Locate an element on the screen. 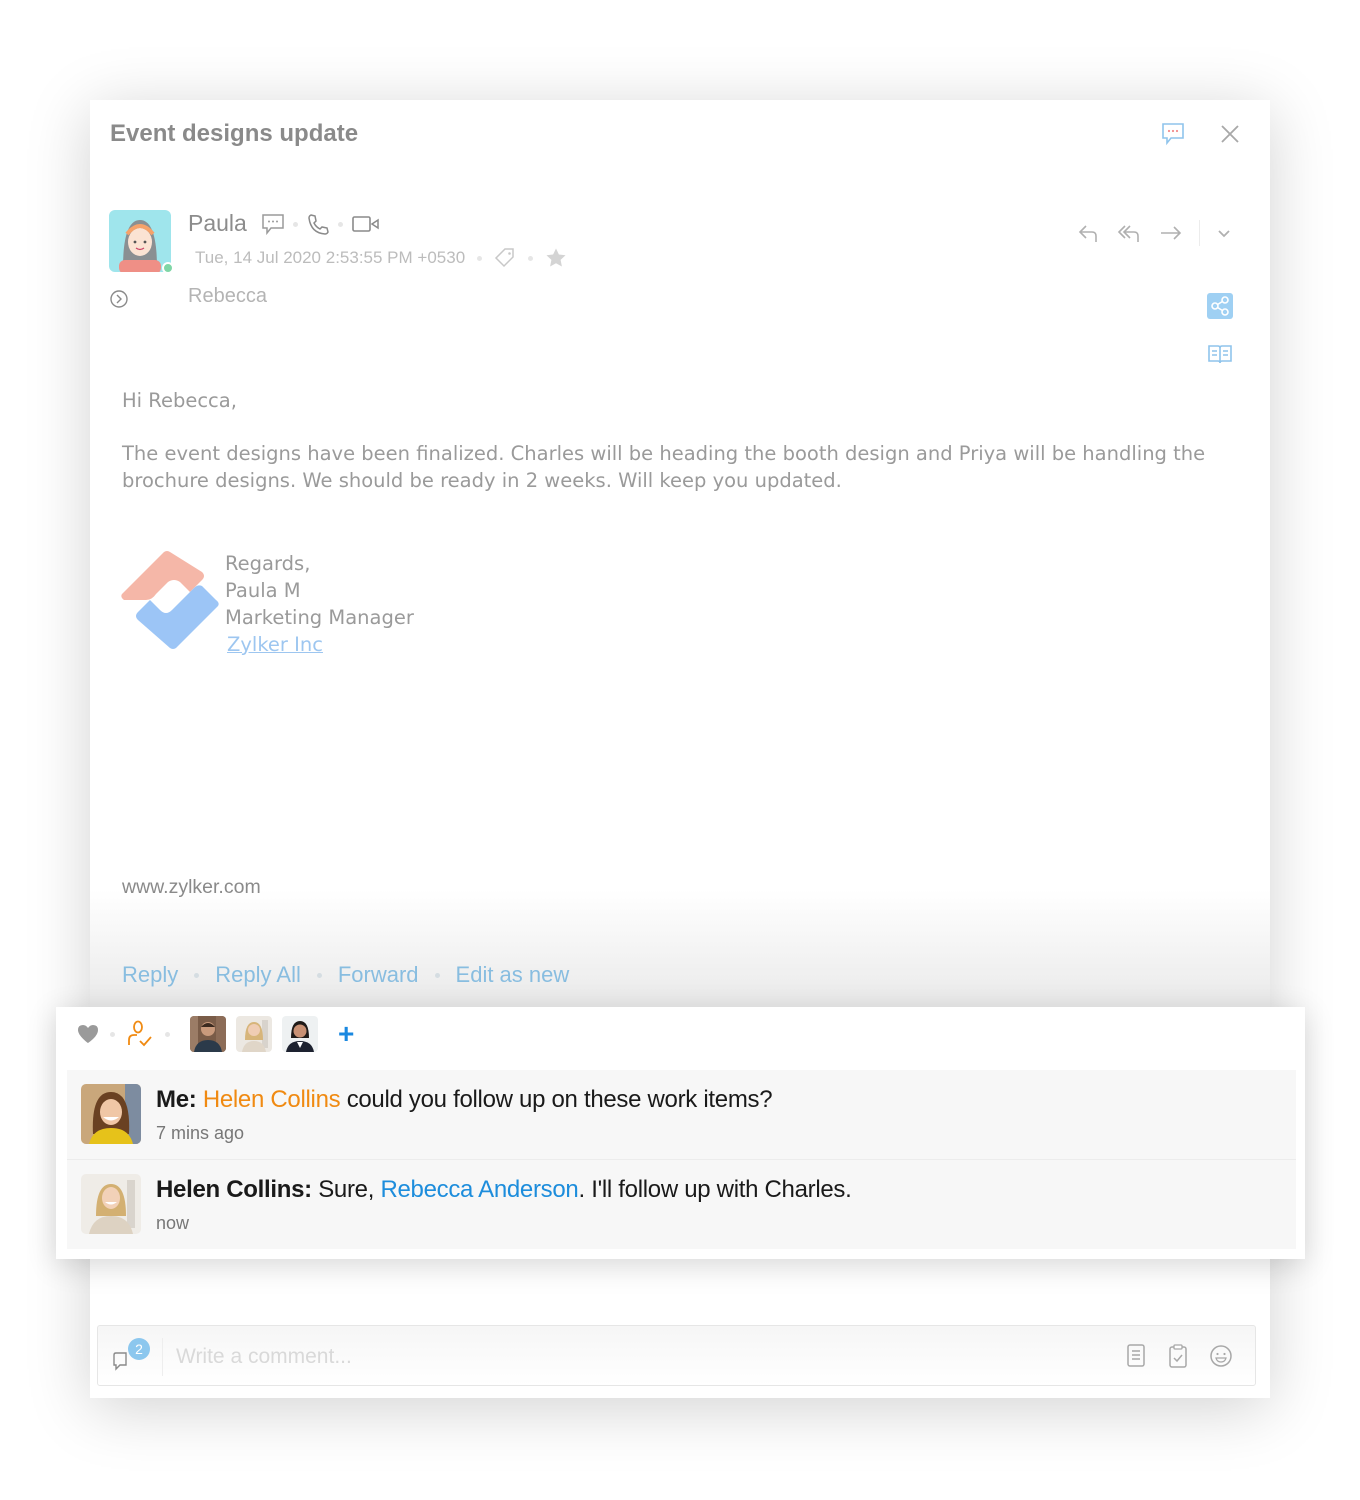 This screenshot has width=1360, height=1500. mail-date: Tue, 14 Jul 2020 2:53:55 PM +0530 is located at coordinates (330, 257).